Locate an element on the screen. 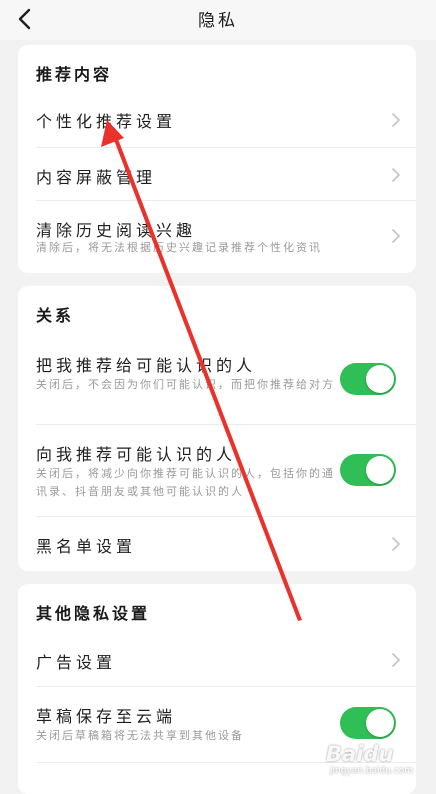 The width and height of the screenshot is (436, 794). row-description: 关闭后，不会因为你们可能认识，而把你推荐给对方 is located at coordinates (185, 384).